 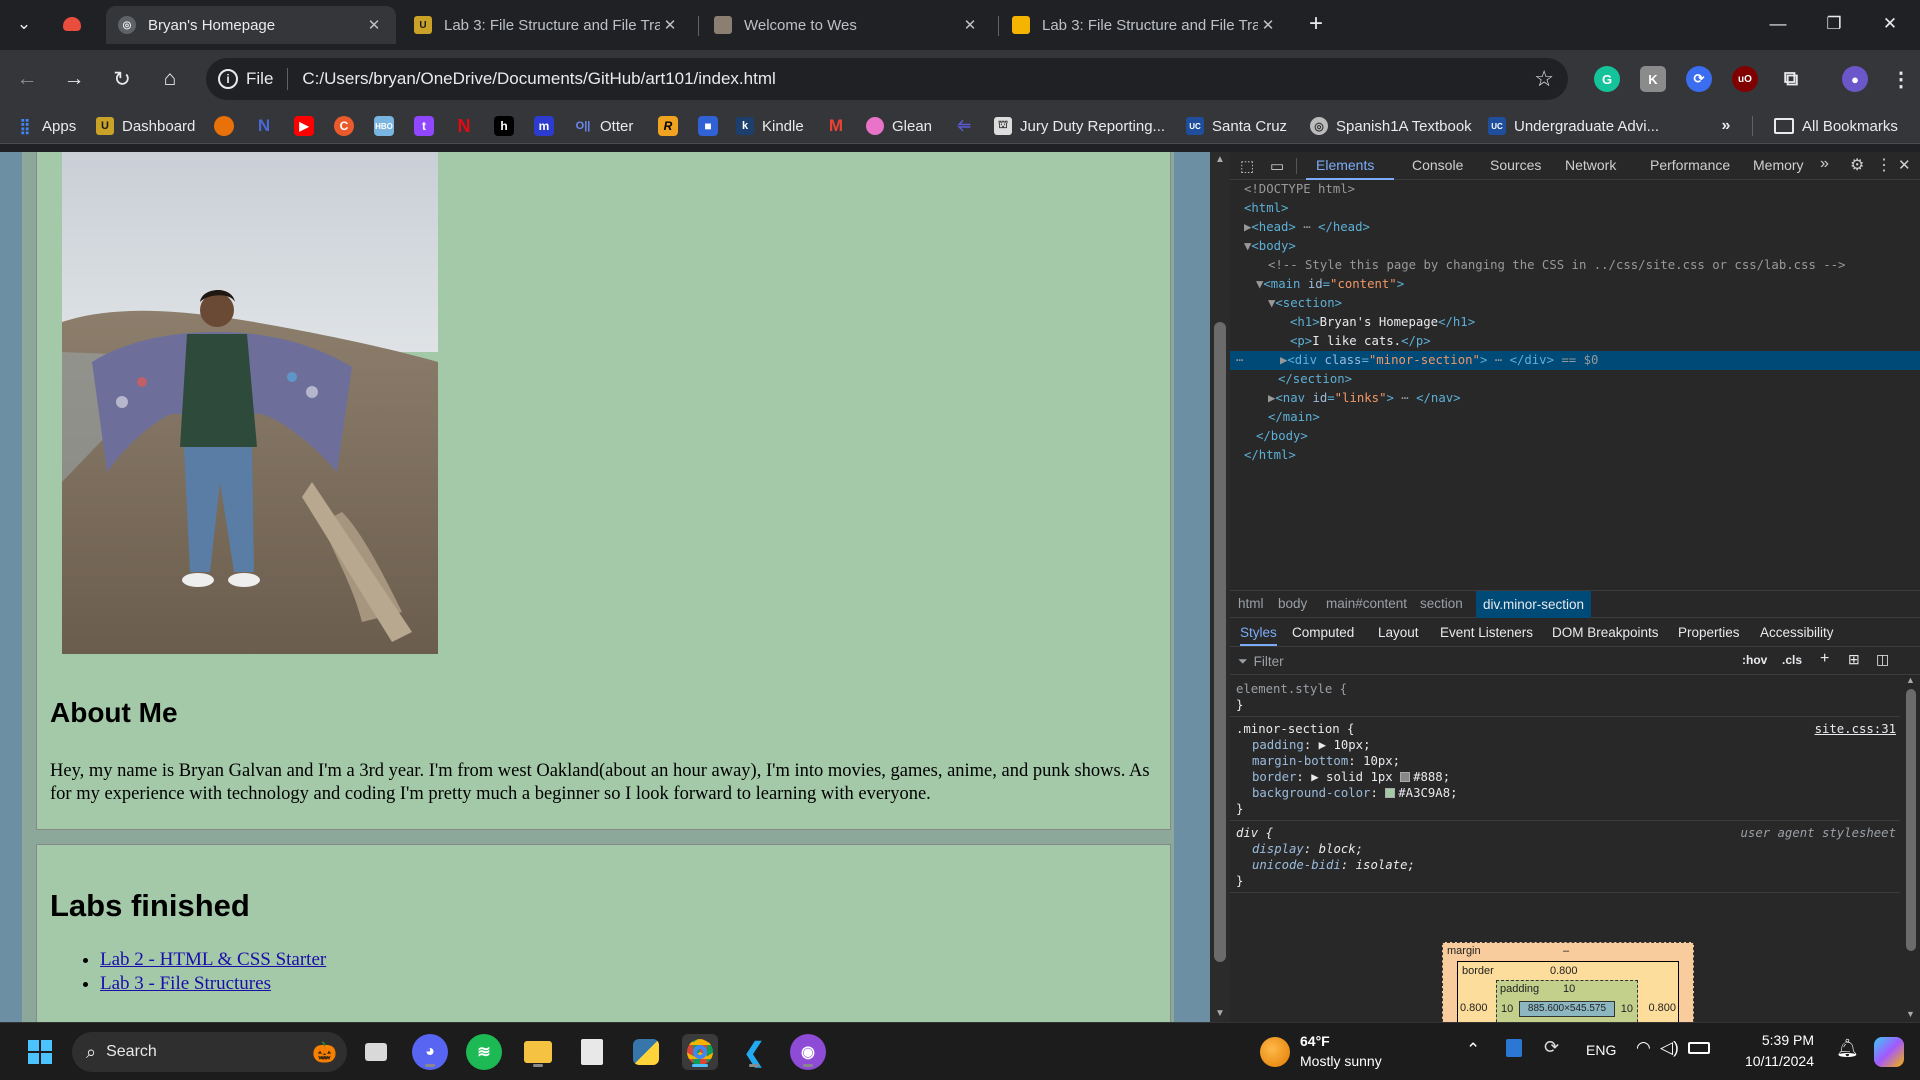 What do you see at coordinates (1391, 126) in the screenshot?
I see `bookmark-spanish: ◎ Spanish1A Textbook` at bounding box center [1391, 126].